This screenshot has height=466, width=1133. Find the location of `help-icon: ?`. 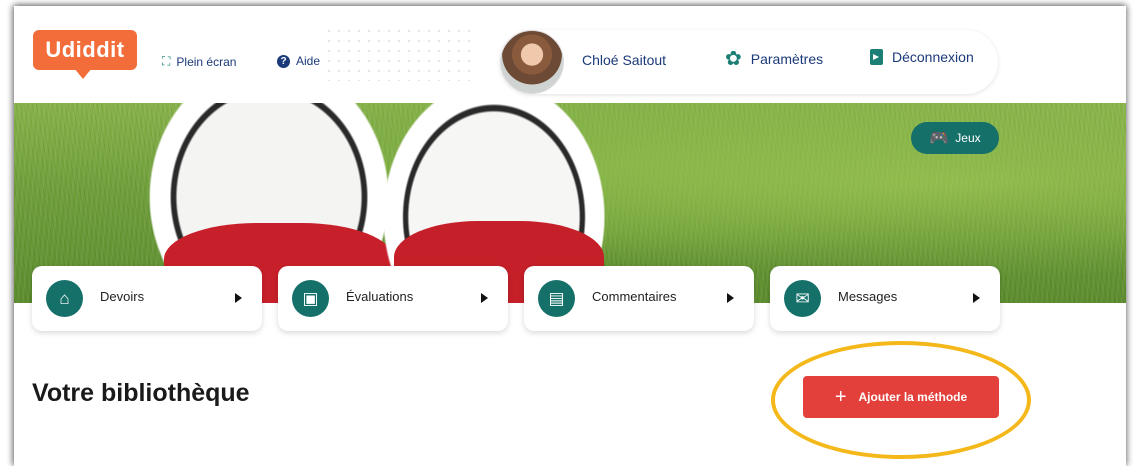

help-icon: ? is located at coordinates (283, 61).